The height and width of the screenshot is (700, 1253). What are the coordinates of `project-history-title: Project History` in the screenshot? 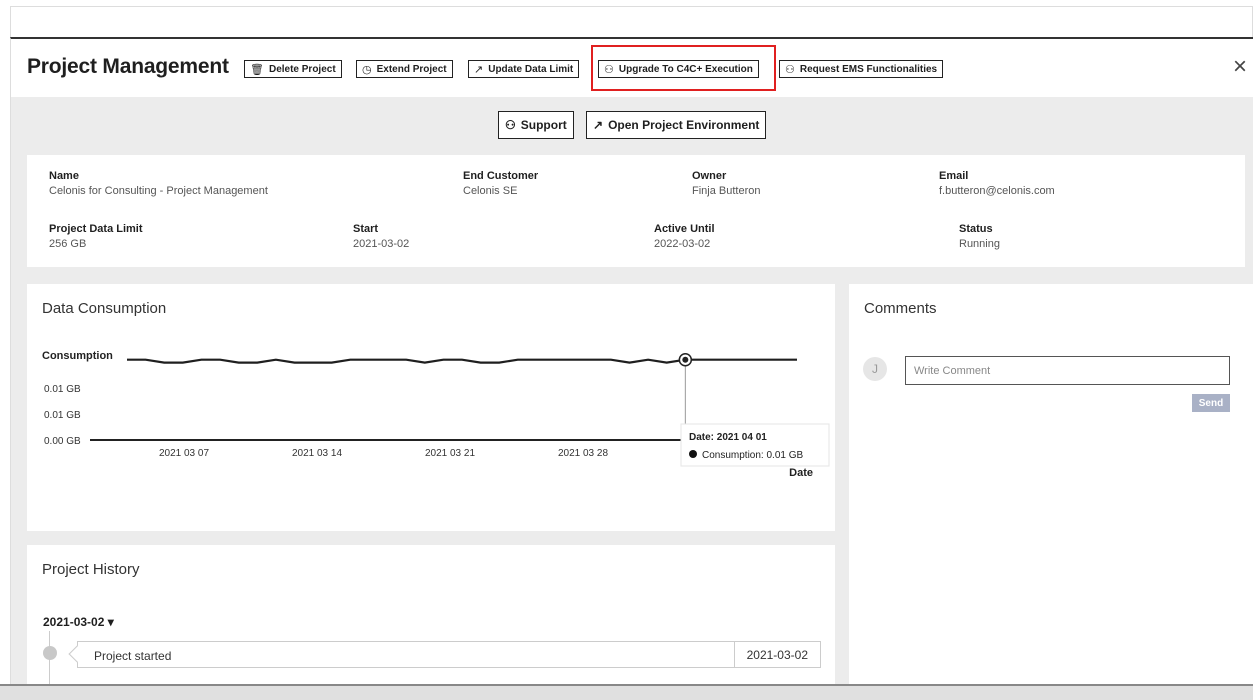 It's located at (91, 569).